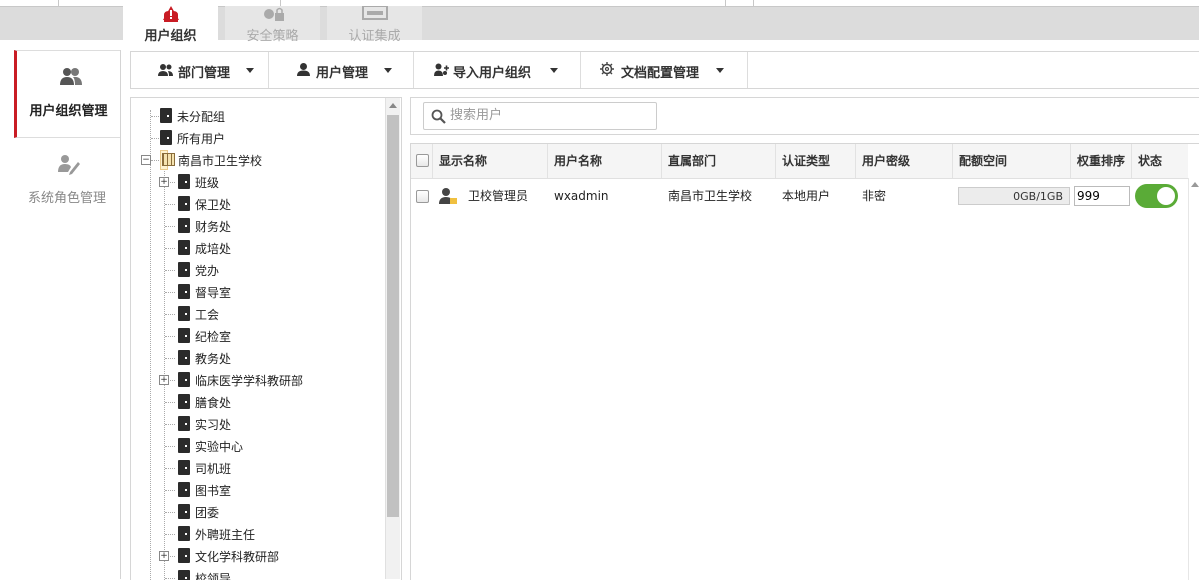 This screenshot has width=1199, height=580. What do you see at coordinates (1012, 161) in the screenshot?
I see `col-quota: 配额空间` at bounding box center [1012, 161].